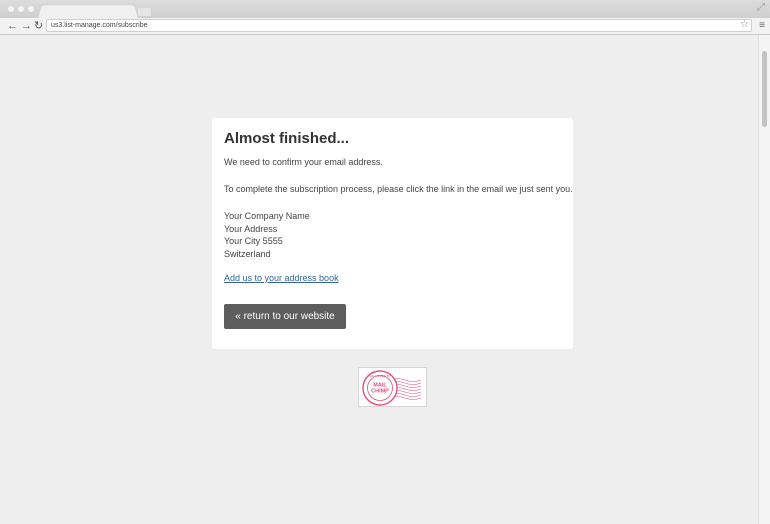  I want to click on url-text: us3.list-manage.com/subscribe, so click(99, 25).